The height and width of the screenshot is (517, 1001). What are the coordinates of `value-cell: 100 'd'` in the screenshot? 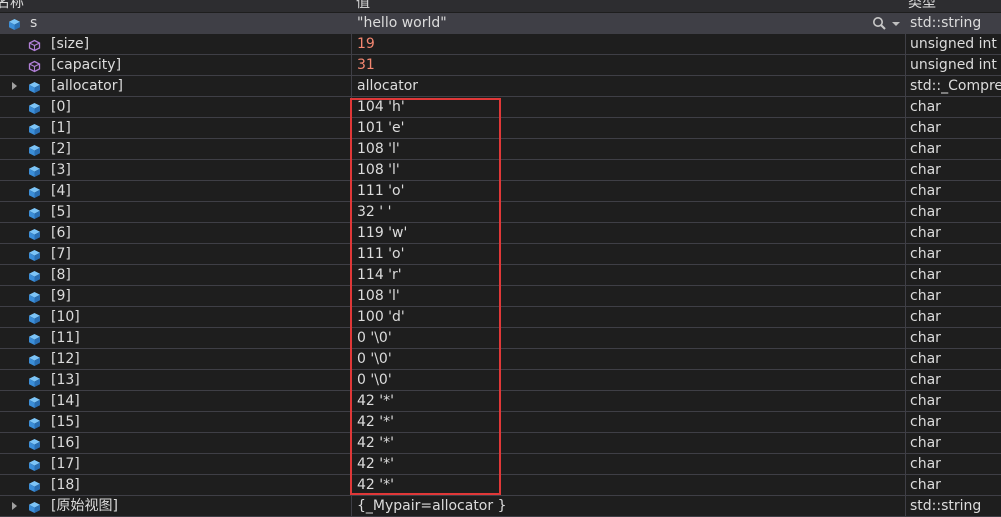 It's located at (628, 317).